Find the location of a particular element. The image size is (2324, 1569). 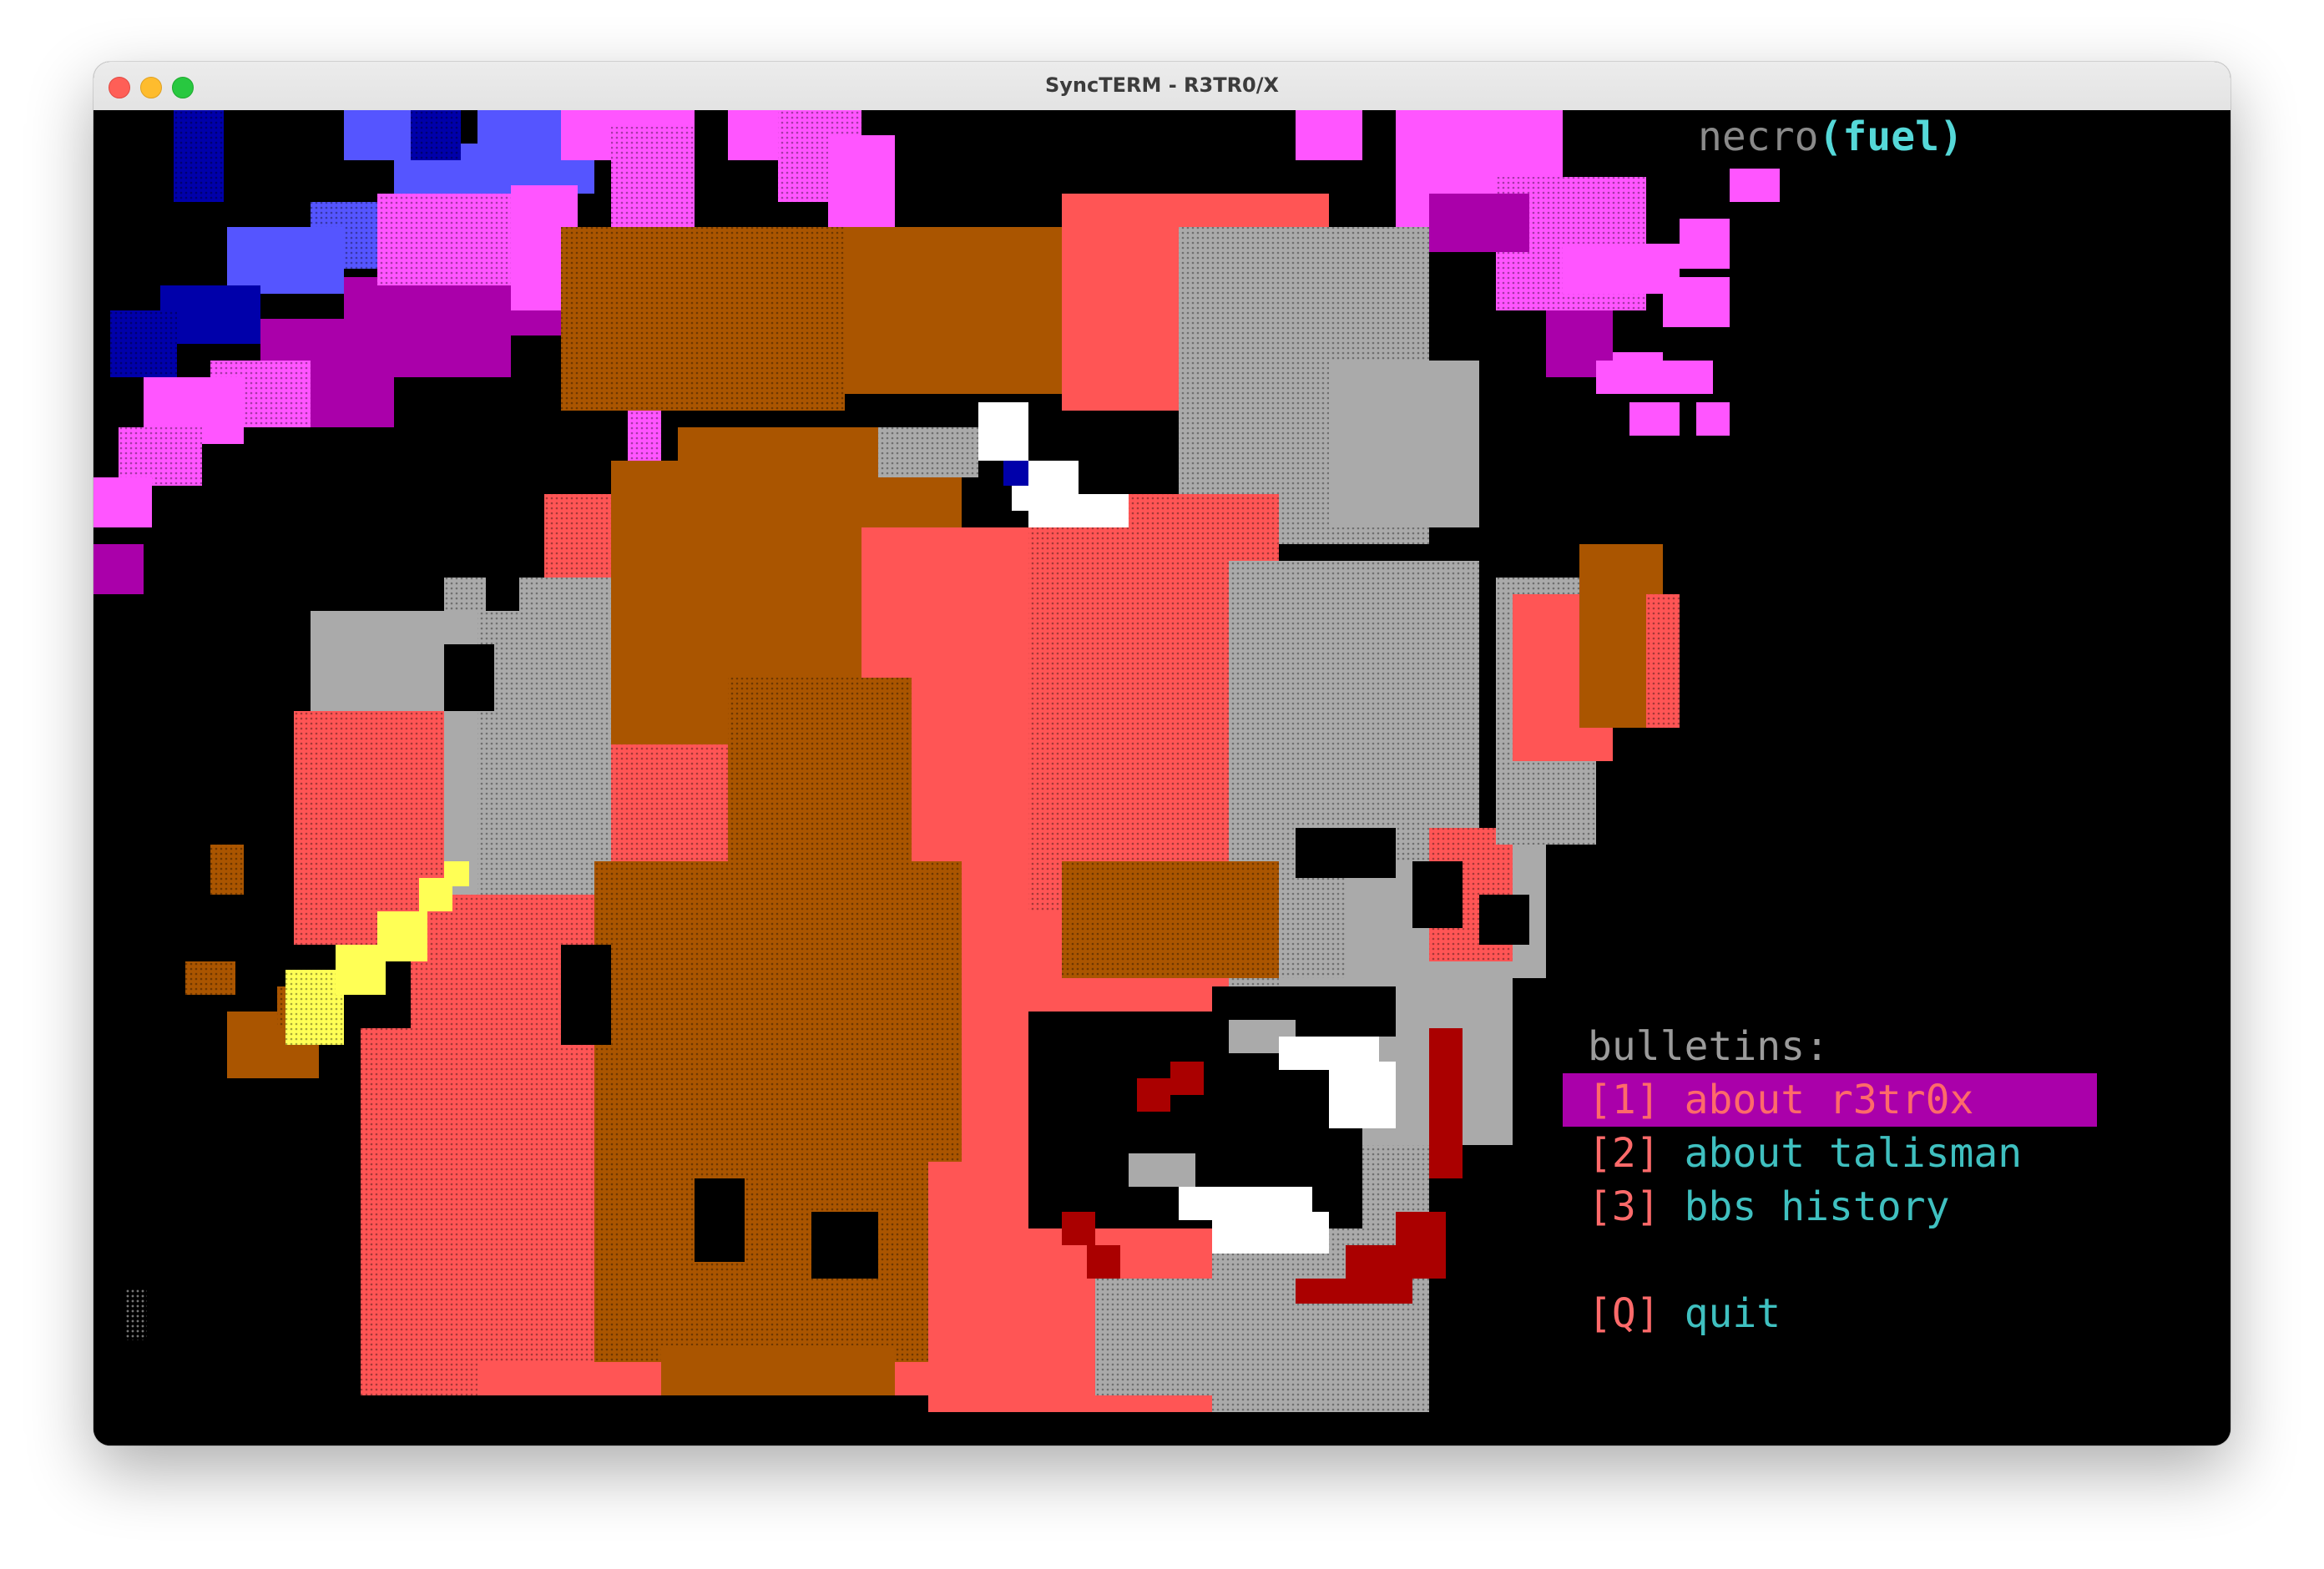

signature-prefix: necro is located at coordinates (1758, 137).